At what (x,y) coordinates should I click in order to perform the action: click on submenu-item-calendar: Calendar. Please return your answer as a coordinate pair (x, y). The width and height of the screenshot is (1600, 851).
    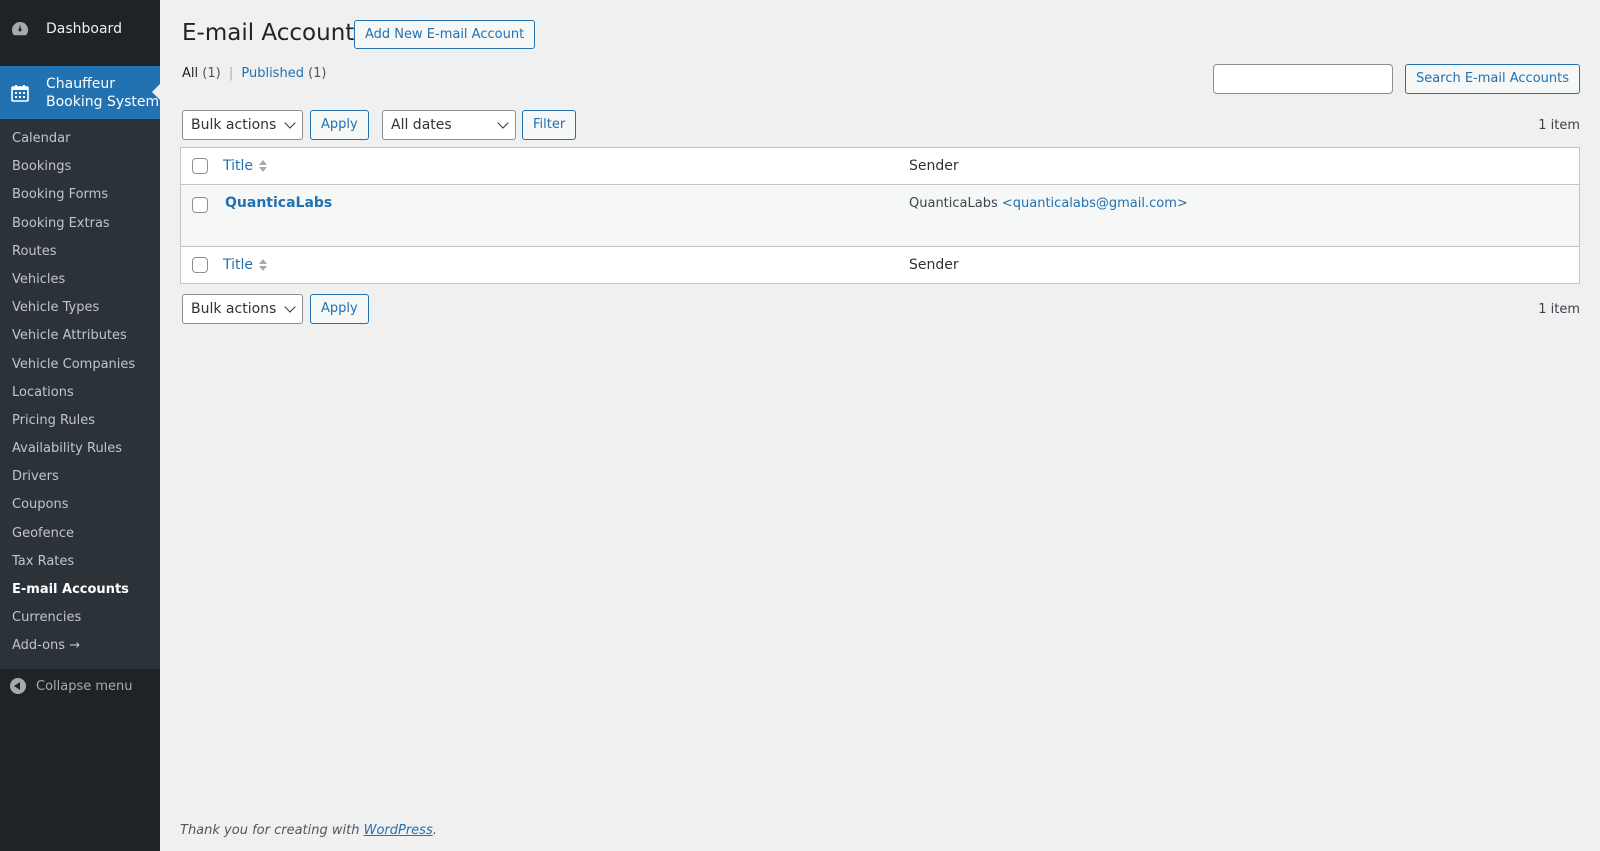
    Looking at the image, I should click on (80, 139).